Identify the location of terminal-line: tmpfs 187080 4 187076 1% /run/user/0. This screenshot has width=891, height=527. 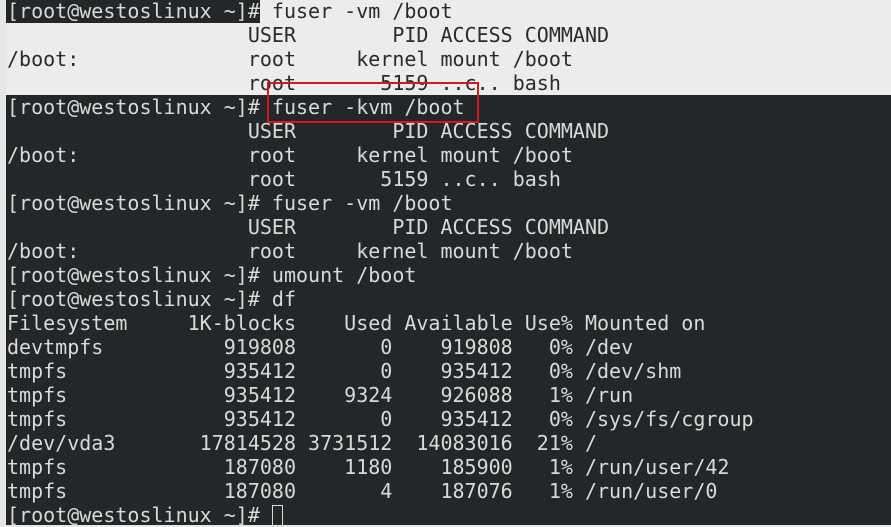
(448, 491).